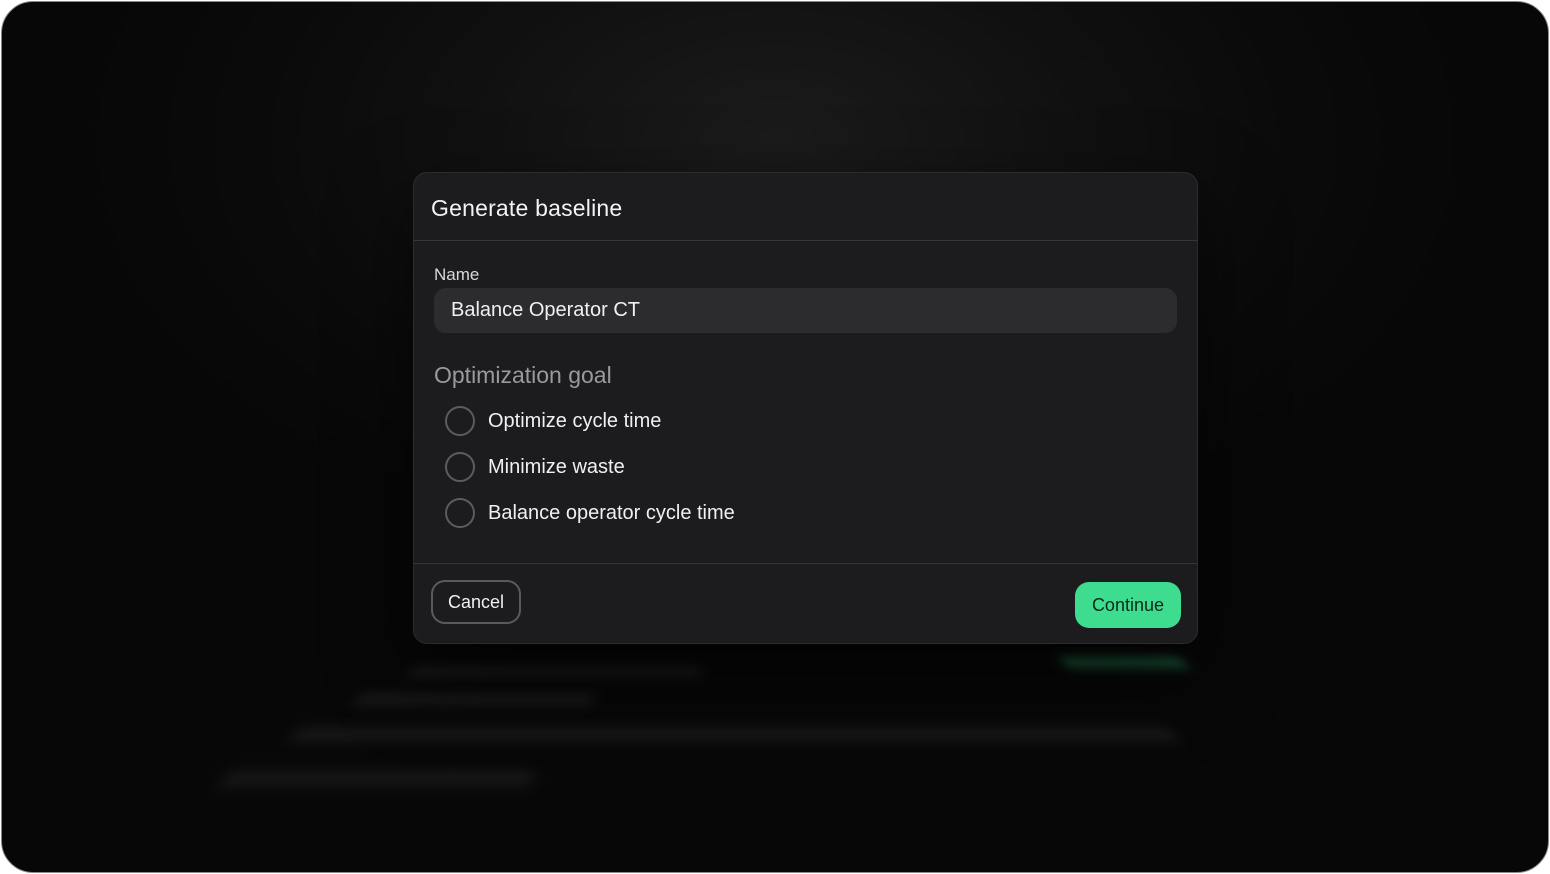 This screenshot has width=1550, height=874. What do you see at coordinates (457, 274) in the screenshot?
I see `name-label: Name` at bounding box center [457, 274].